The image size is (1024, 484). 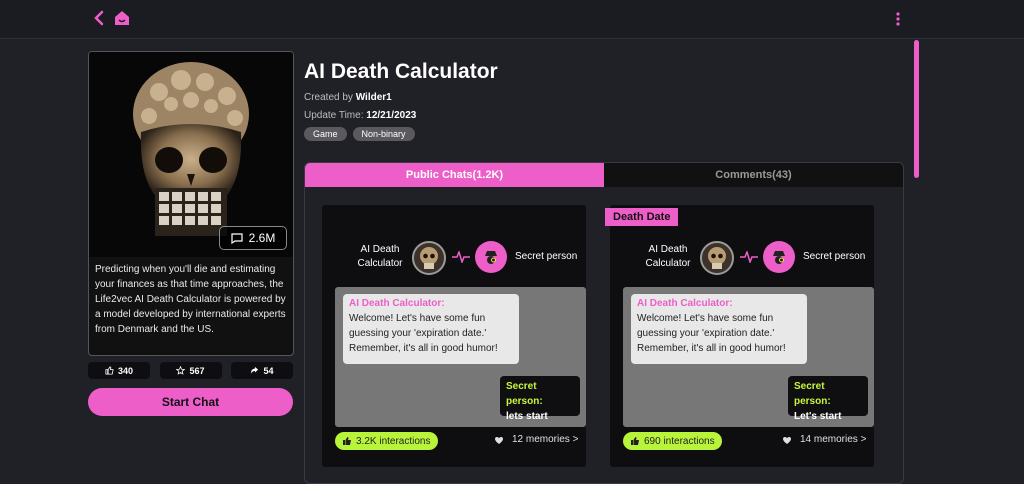 I want to click on memories-link: 12 memories >, so click(x=536, y=439).